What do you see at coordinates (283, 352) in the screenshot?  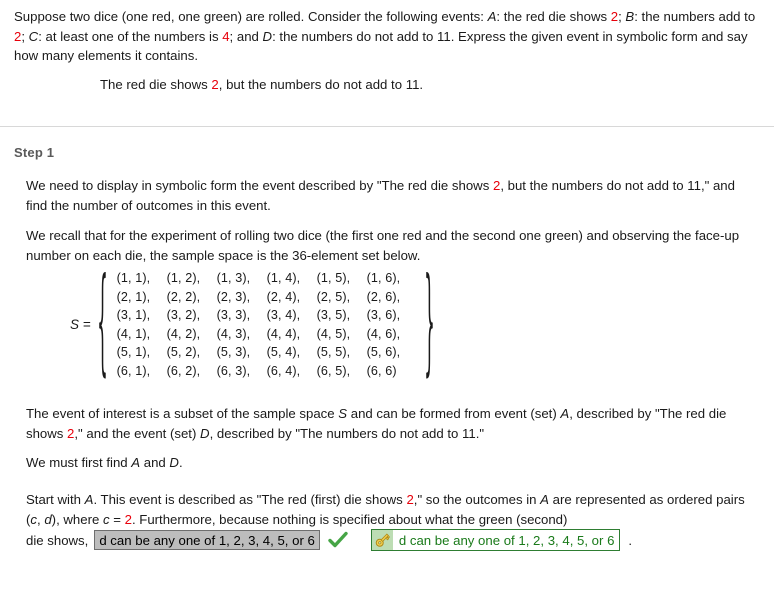 I see `sample-space-cell: (5, 4),` at bounding box center [283, 352].